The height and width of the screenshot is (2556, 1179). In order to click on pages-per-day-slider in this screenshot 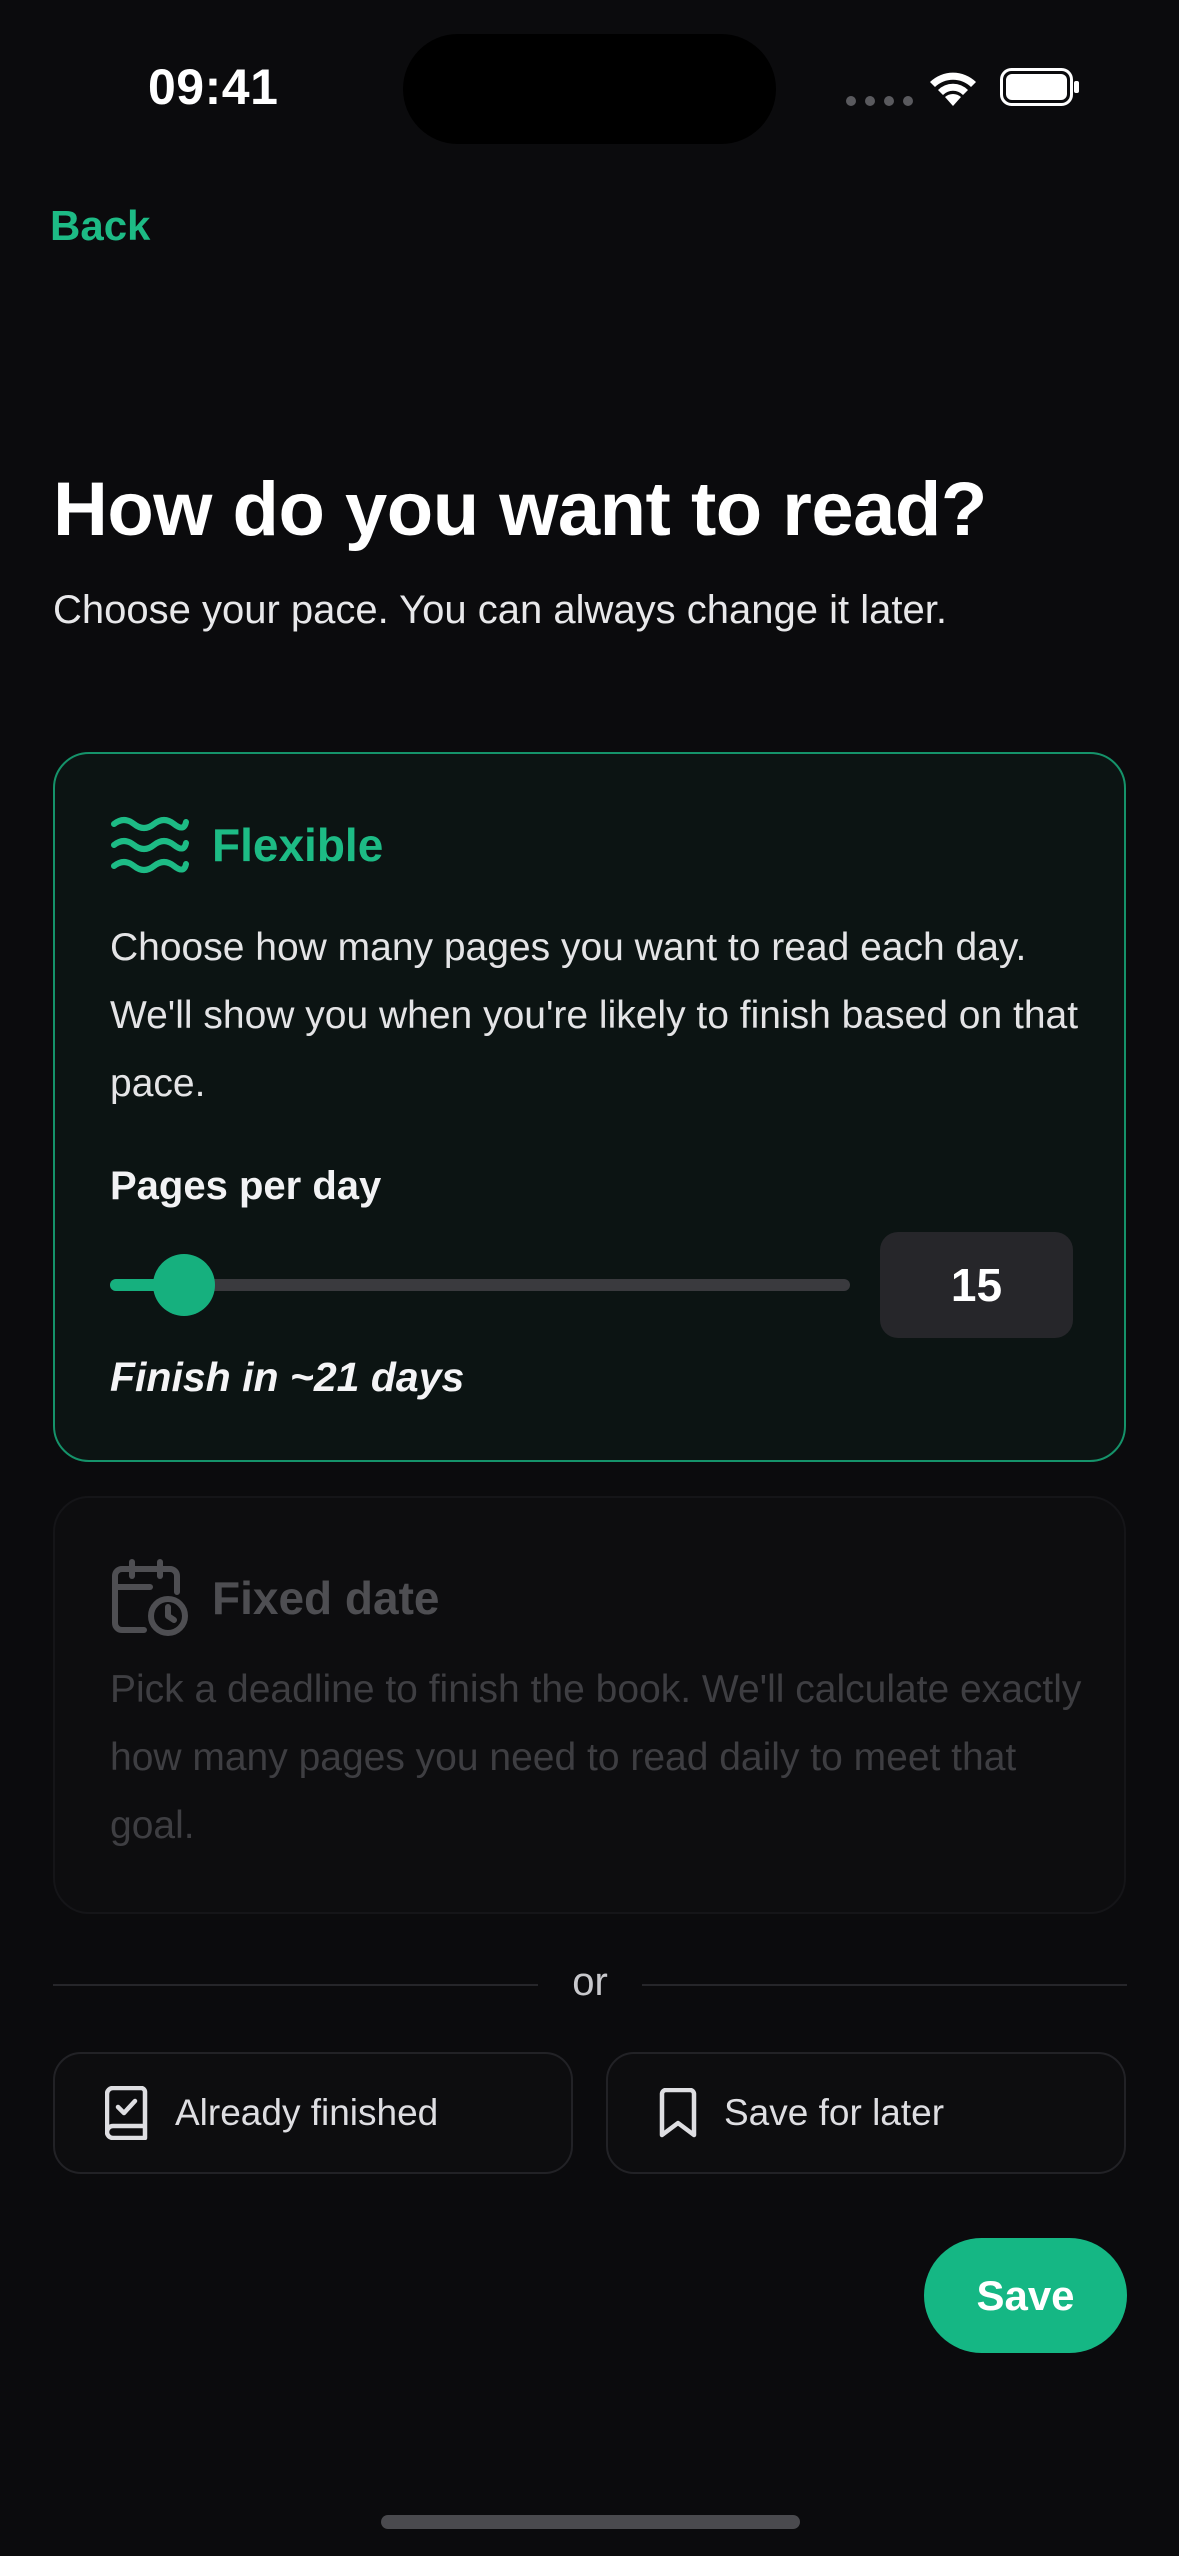, I will do `click(480, 1285)`.